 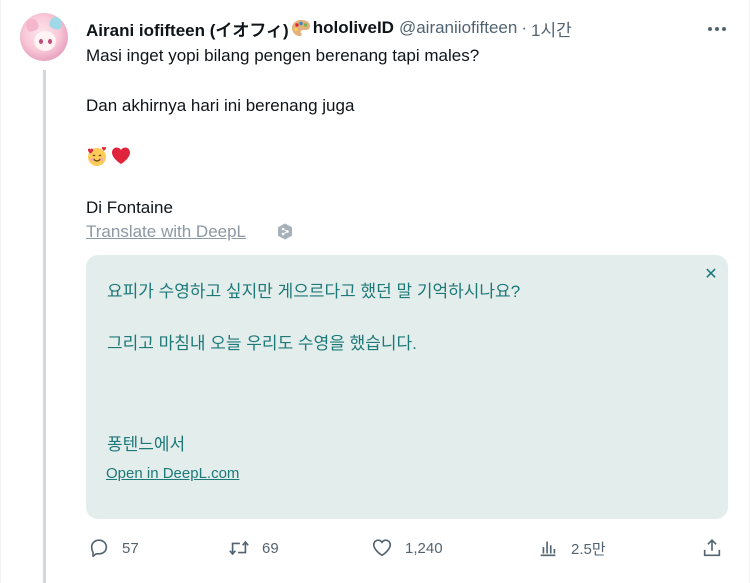 I want to click on avatar-face, so click(x=45, y=41).